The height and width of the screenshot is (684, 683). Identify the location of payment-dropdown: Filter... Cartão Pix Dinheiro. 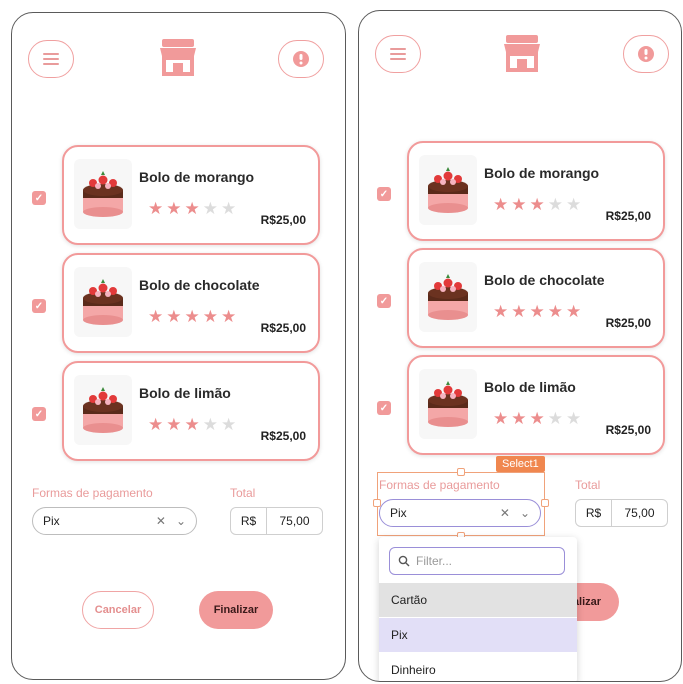
(478, 609).